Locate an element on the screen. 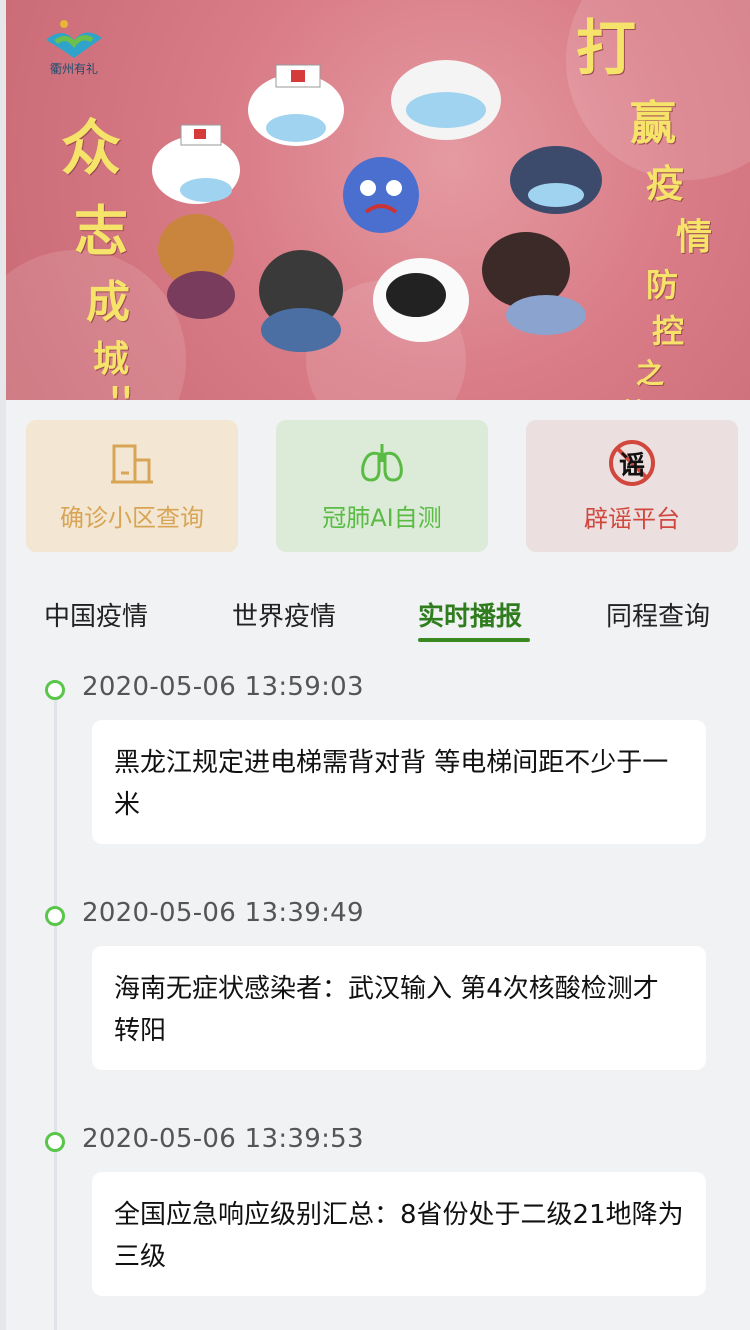 The width and height of the screenshot is (750, 1330). no-rumor-icon-text: 谣 is located at coordinates (631, 465).